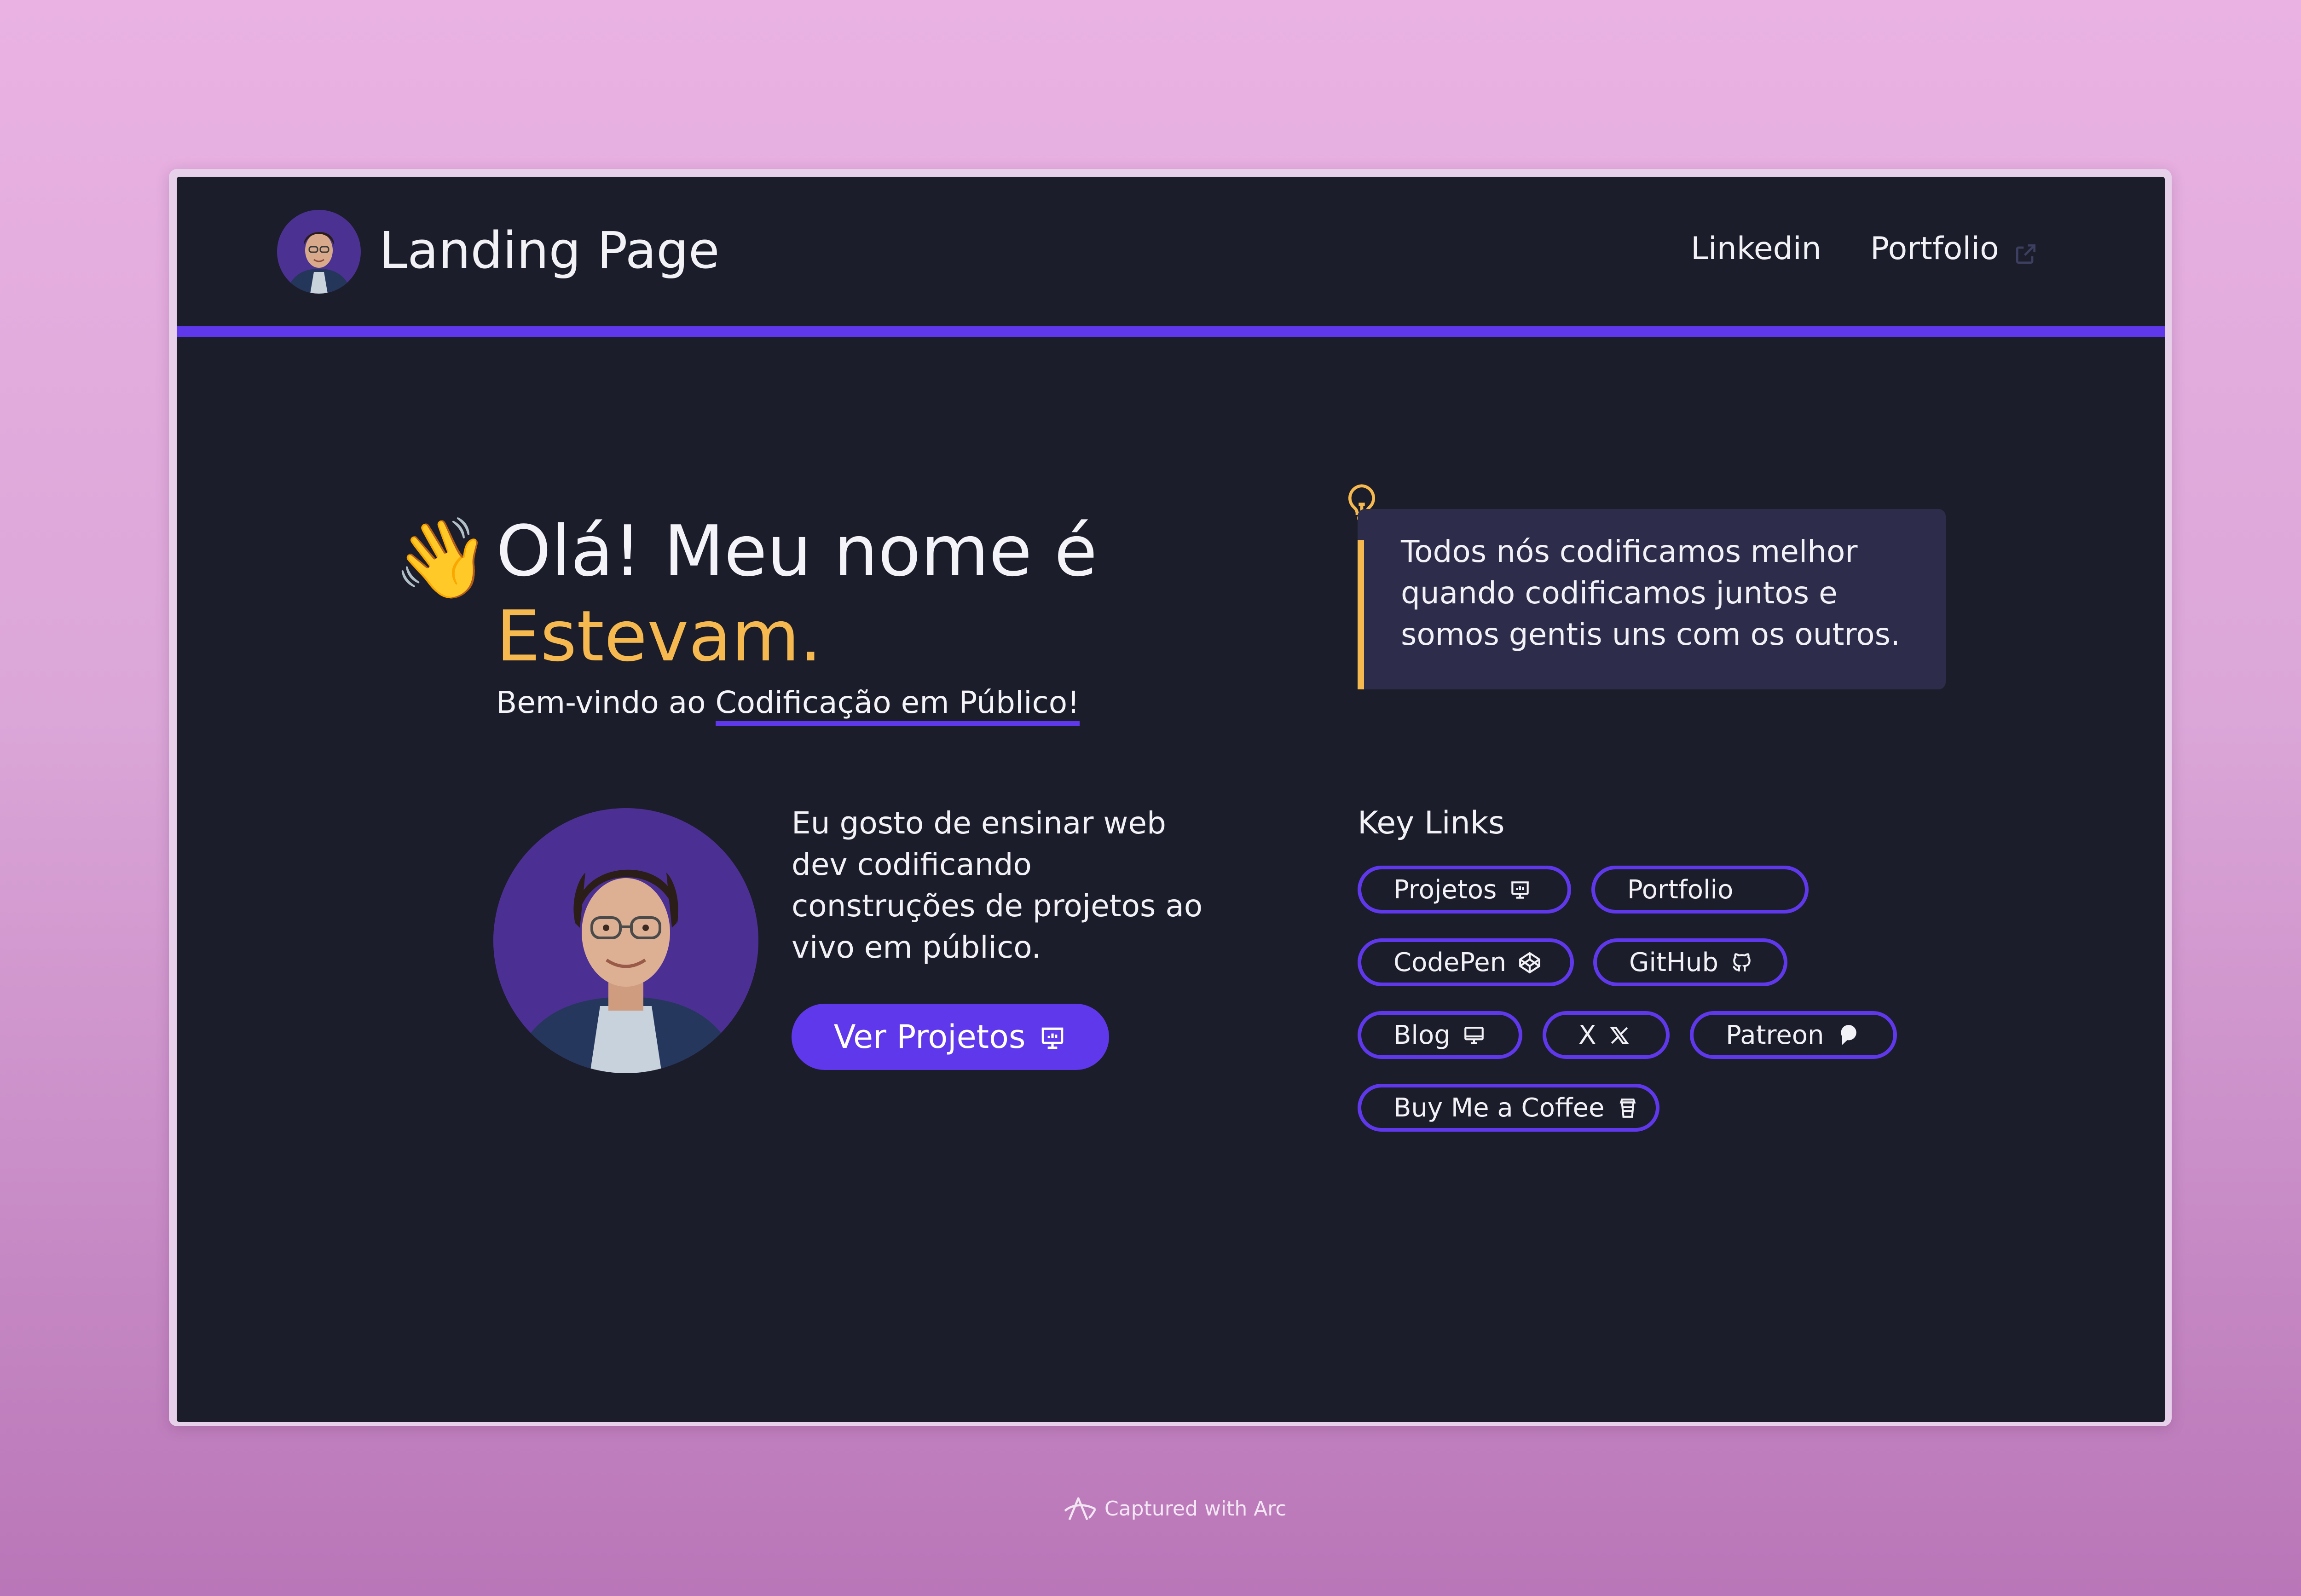 This screenshot has height=1596, width=2301. What do you see at coordinates (1741, 963) in the screenshot?
I see `github-icon` at bounding box center [1741, 963].